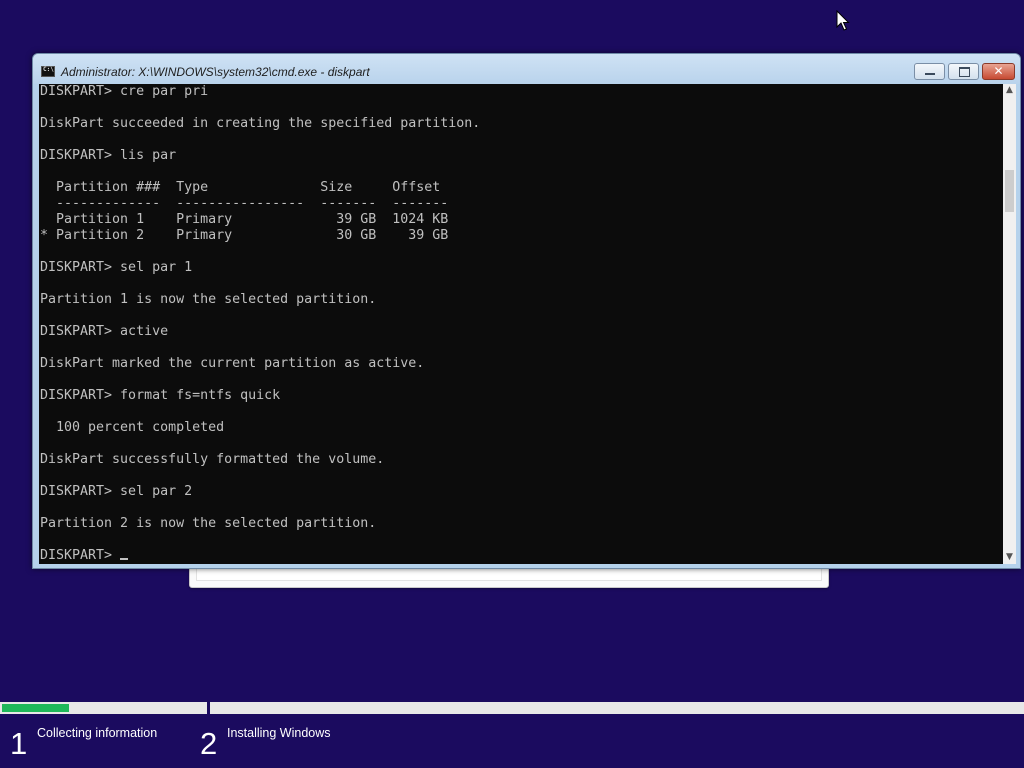 The width and height of the screenshot is (1024, 768). What do you see at coordinates (1009, 90) in the screenshot?
I see `scroll-up-icon: ▲` at bounding box center [1009, 90].